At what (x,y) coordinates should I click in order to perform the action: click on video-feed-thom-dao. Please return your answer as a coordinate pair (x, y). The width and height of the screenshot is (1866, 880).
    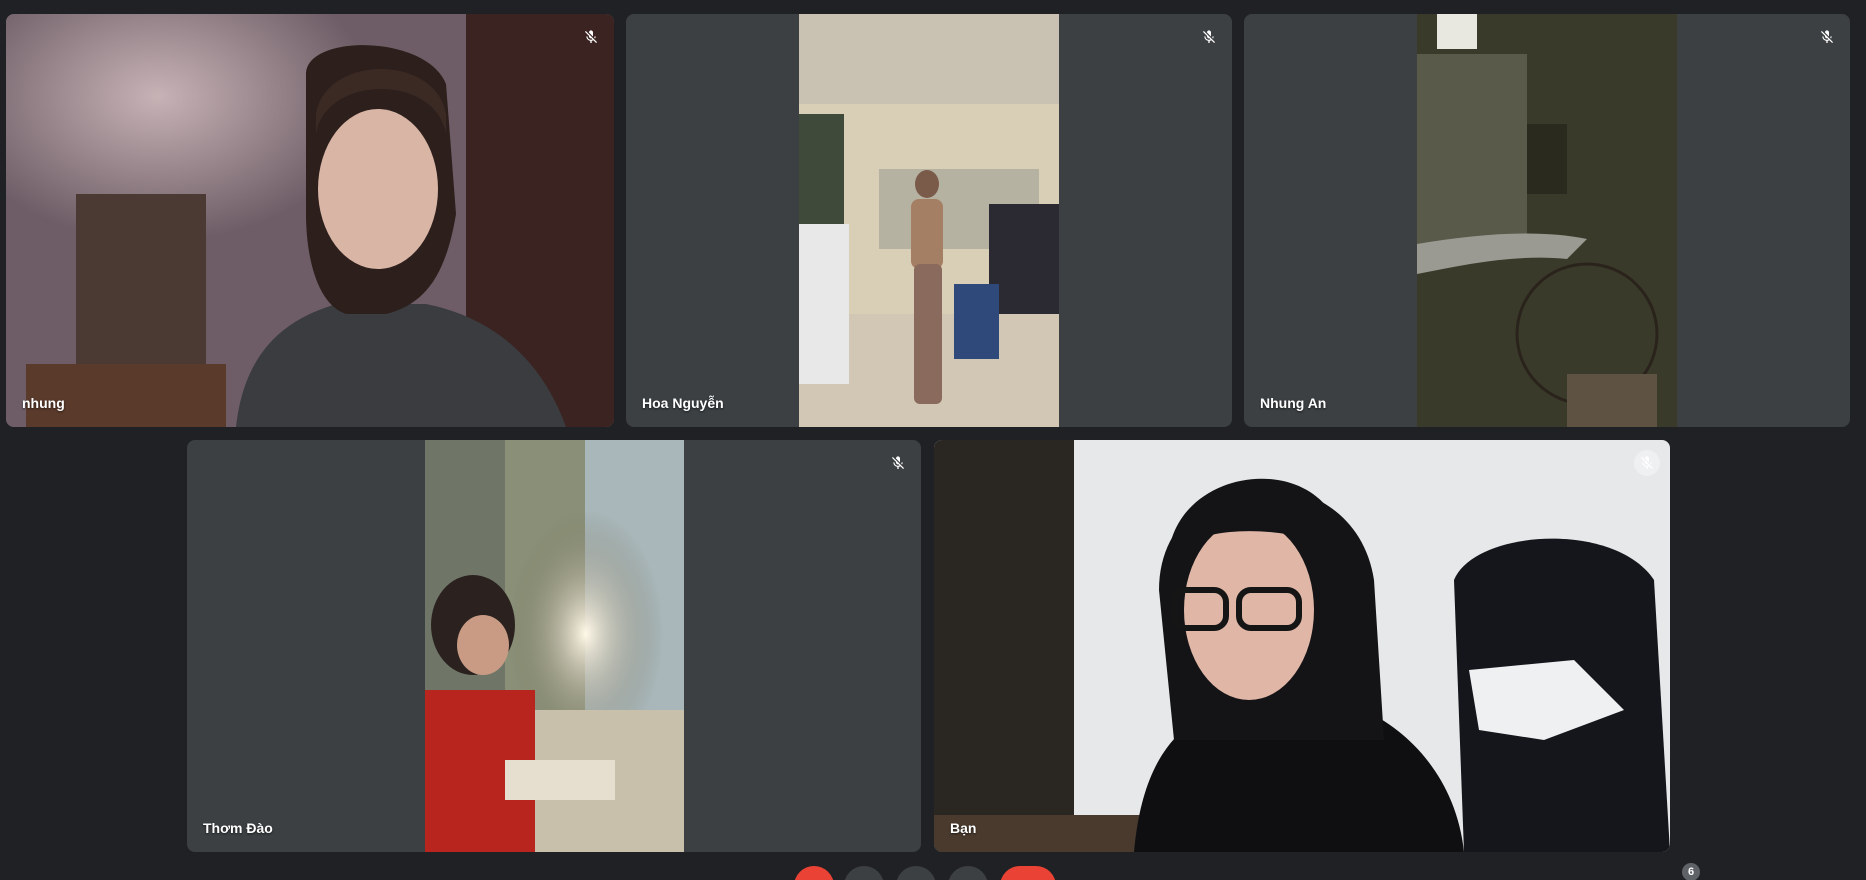
    Looking at the image, I should click on (554, 646).